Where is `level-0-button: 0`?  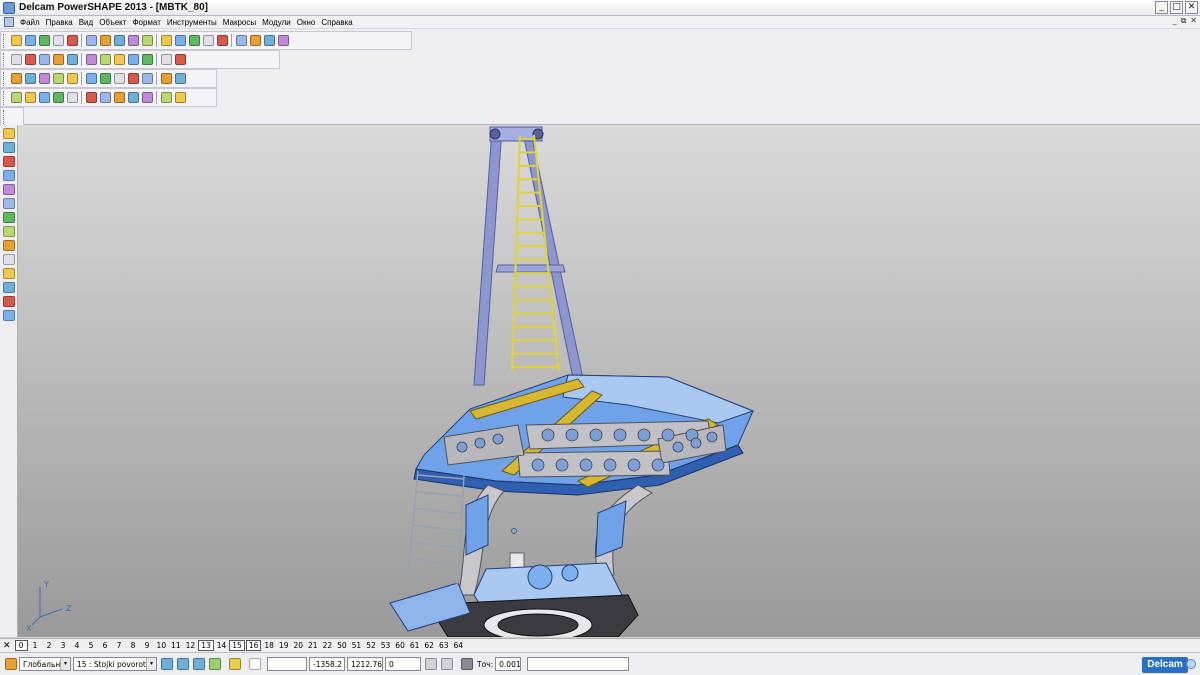 level-0-button: 0 is located at coordinates (21, 645).